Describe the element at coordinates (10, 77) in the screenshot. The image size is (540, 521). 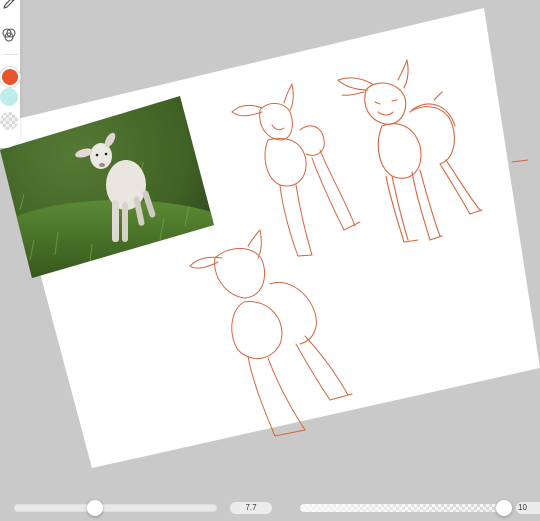
I see `primary-color-swatch` at that location.